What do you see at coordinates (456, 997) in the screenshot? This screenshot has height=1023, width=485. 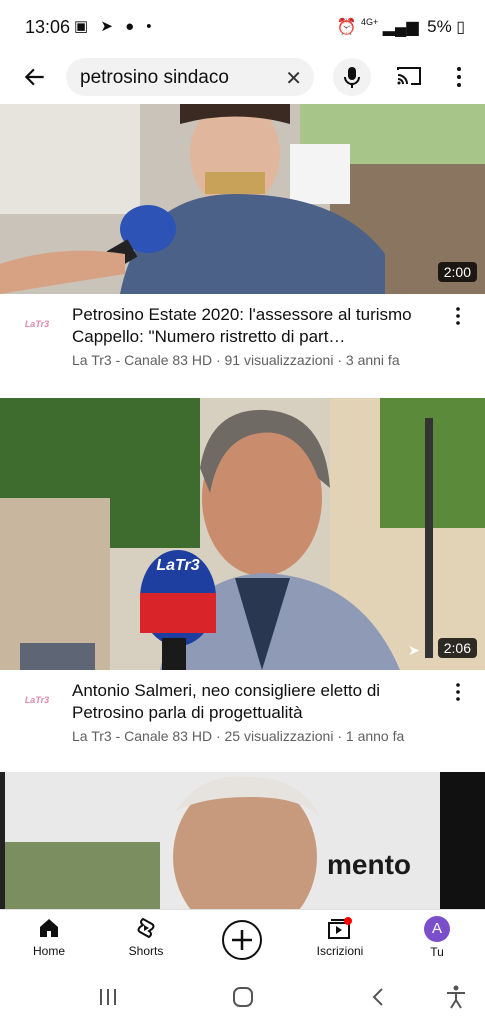 I see `accessibility-icon` at bounding box center [456, 997].